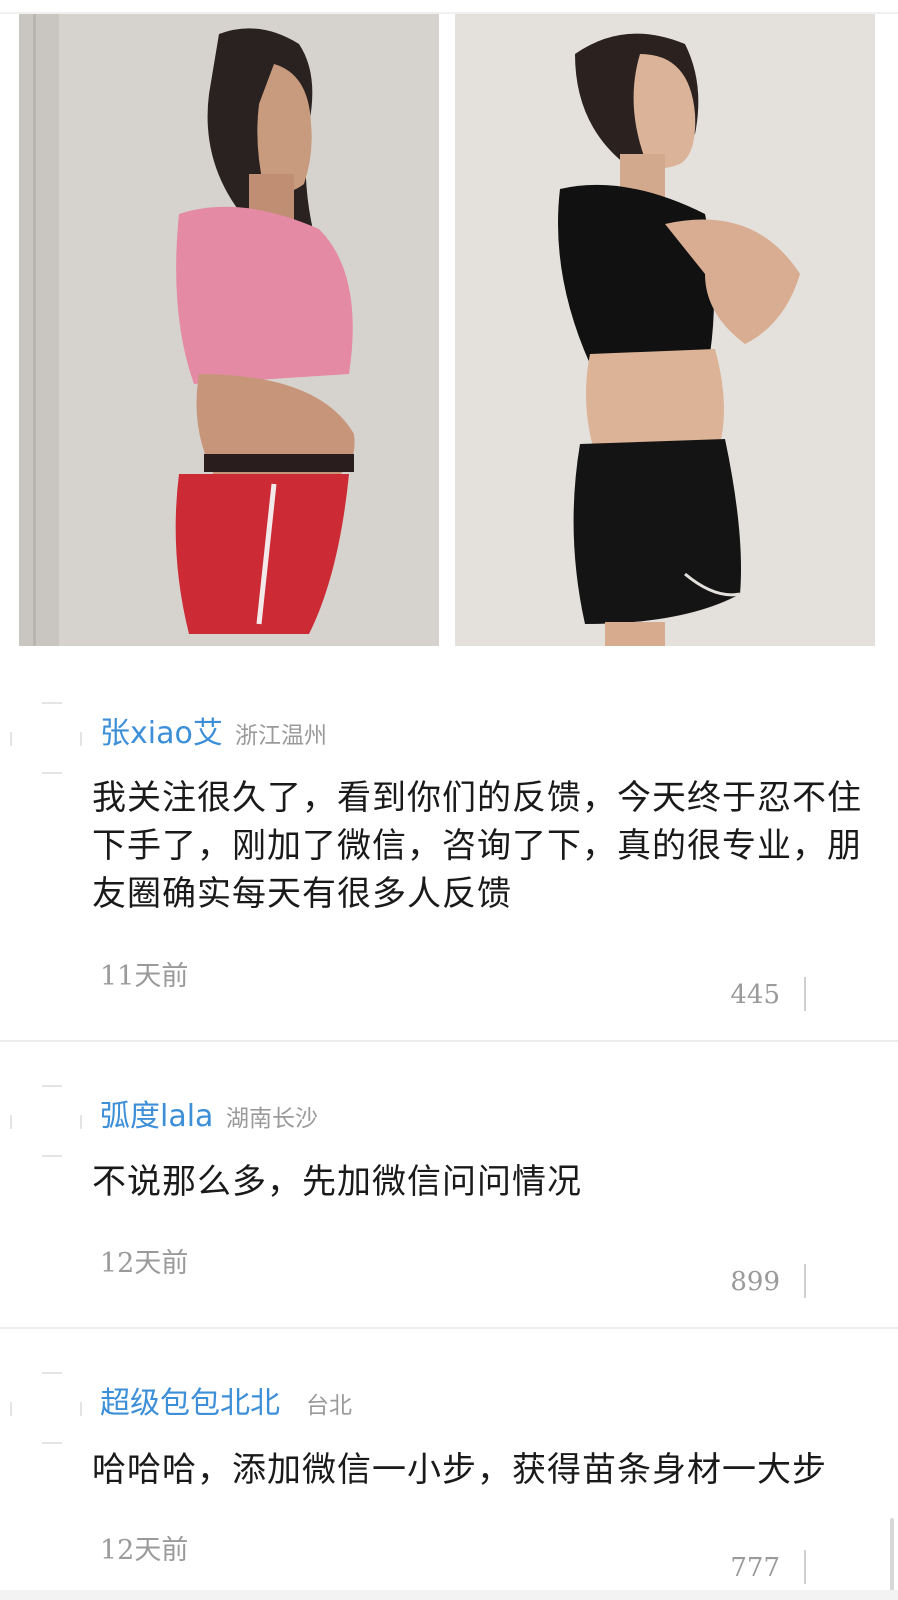  What do you see at coordinates (449, 7) in the screenshot?
I see `top-divider` at bounding box center [449, 7].